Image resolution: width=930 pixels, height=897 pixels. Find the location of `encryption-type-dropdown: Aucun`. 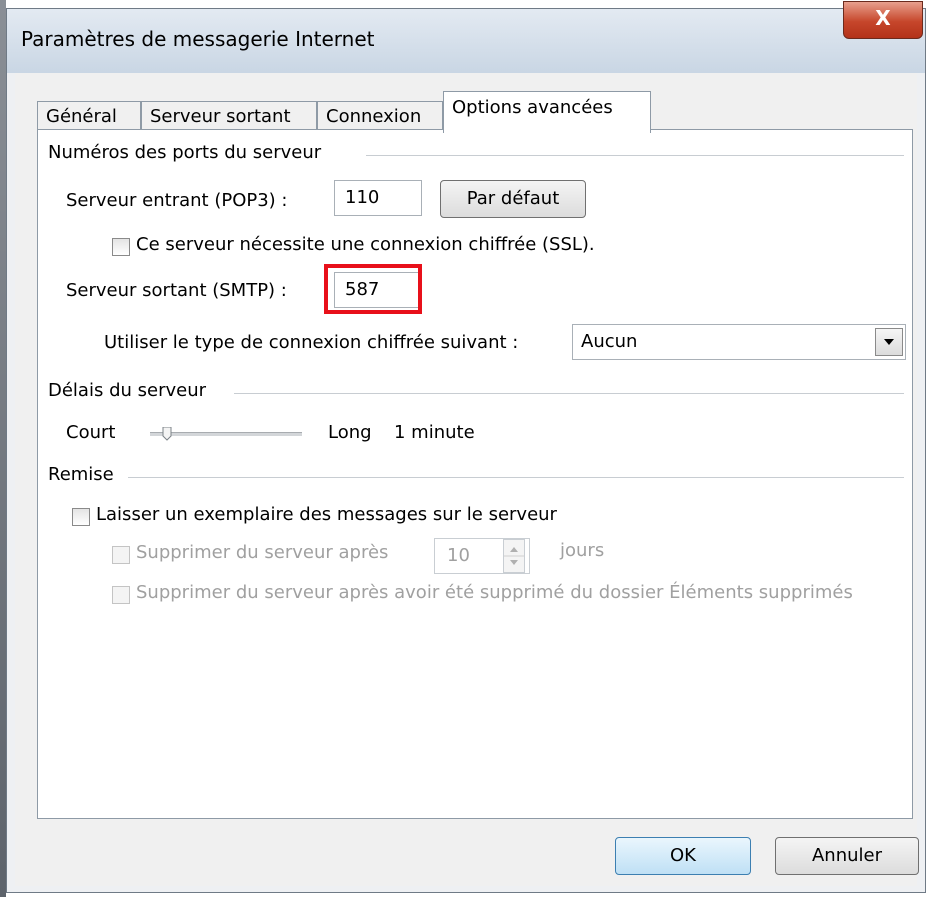

encryption-type-dropdown: Aucun is located at coordinates (739, 342).